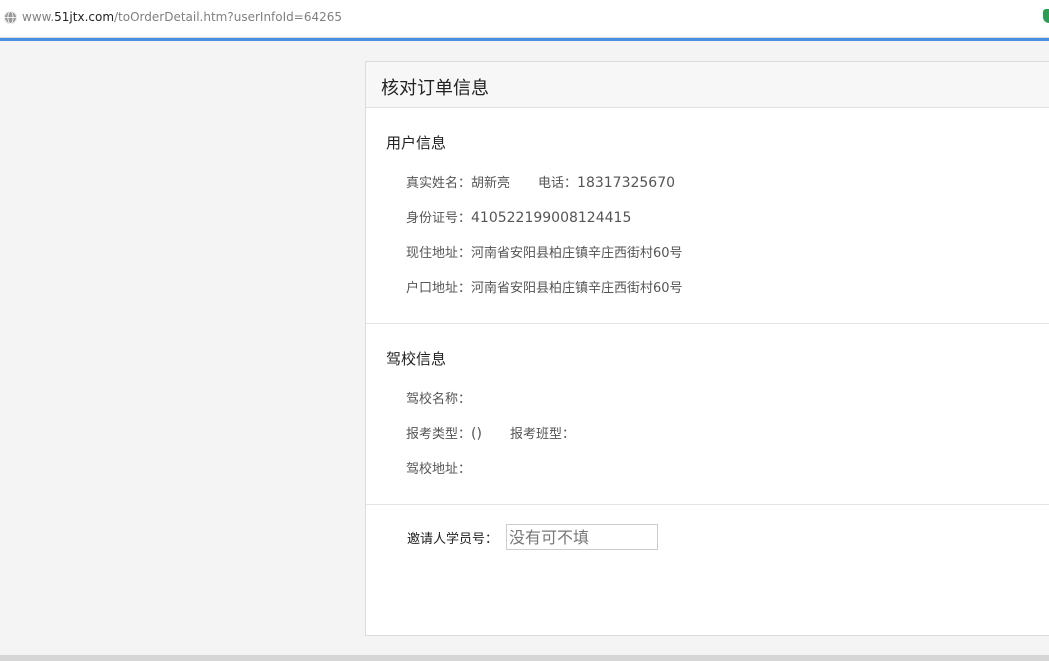 Image resolution: width=1049 pixels, height=661 pixels. Describe the element at coordinates (490, 432) in the screenshot. I see `exam-type-row: 报考类型：() 报考班型：` at that location.